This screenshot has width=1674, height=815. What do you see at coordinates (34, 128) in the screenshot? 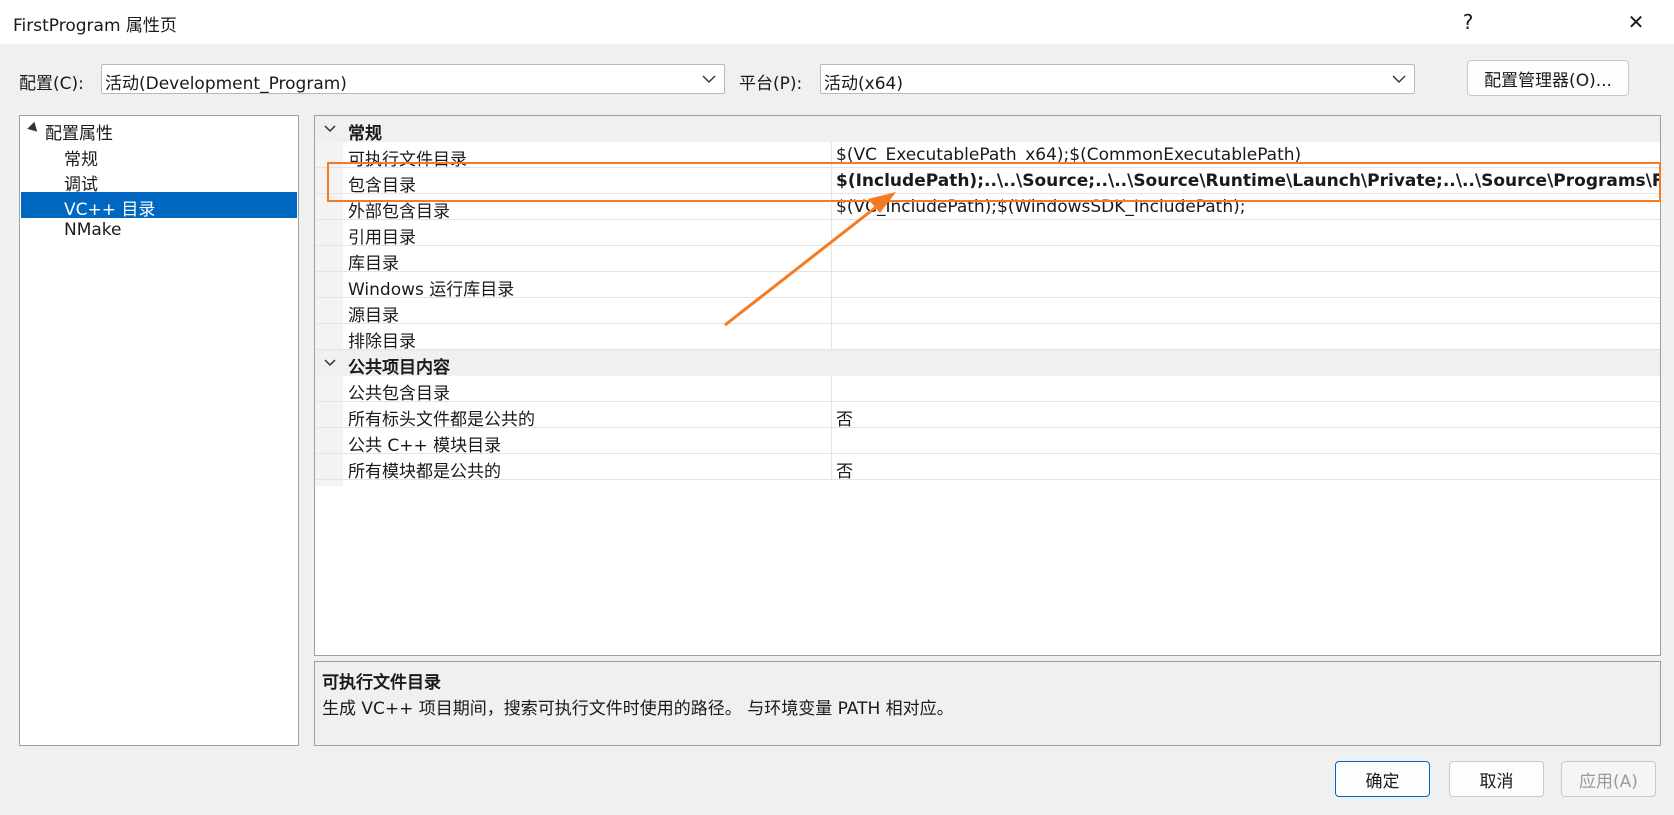
I see `expanded-triangle-icon` at bounding box center [34, 128].